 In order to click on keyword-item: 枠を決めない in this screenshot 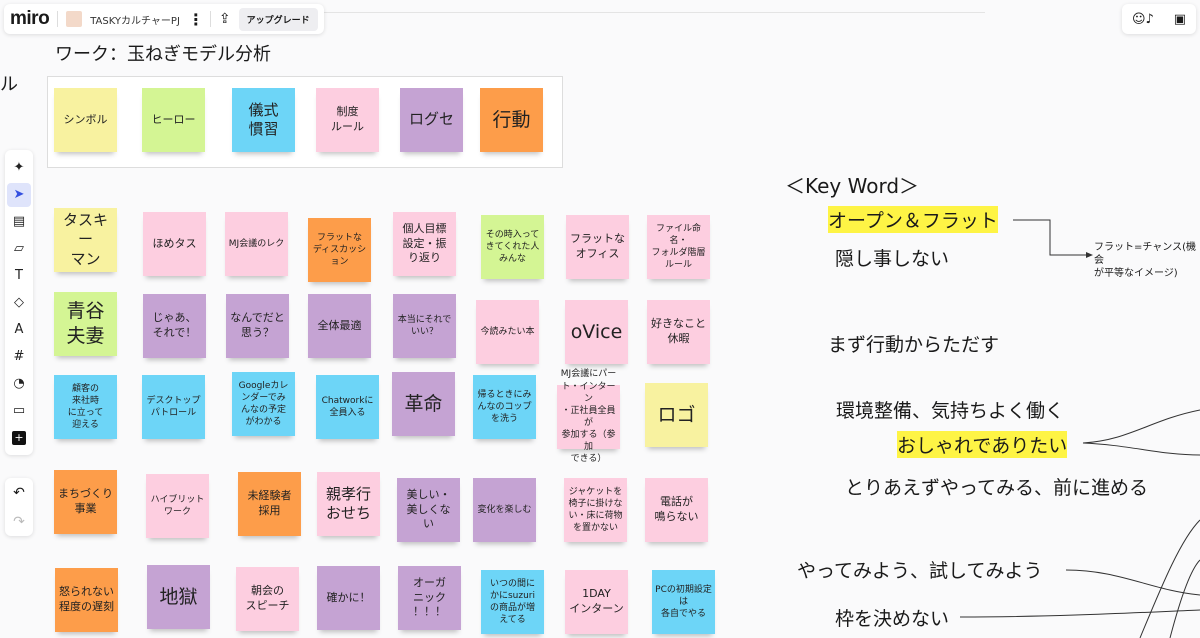, I will do `click(892, 619)`.